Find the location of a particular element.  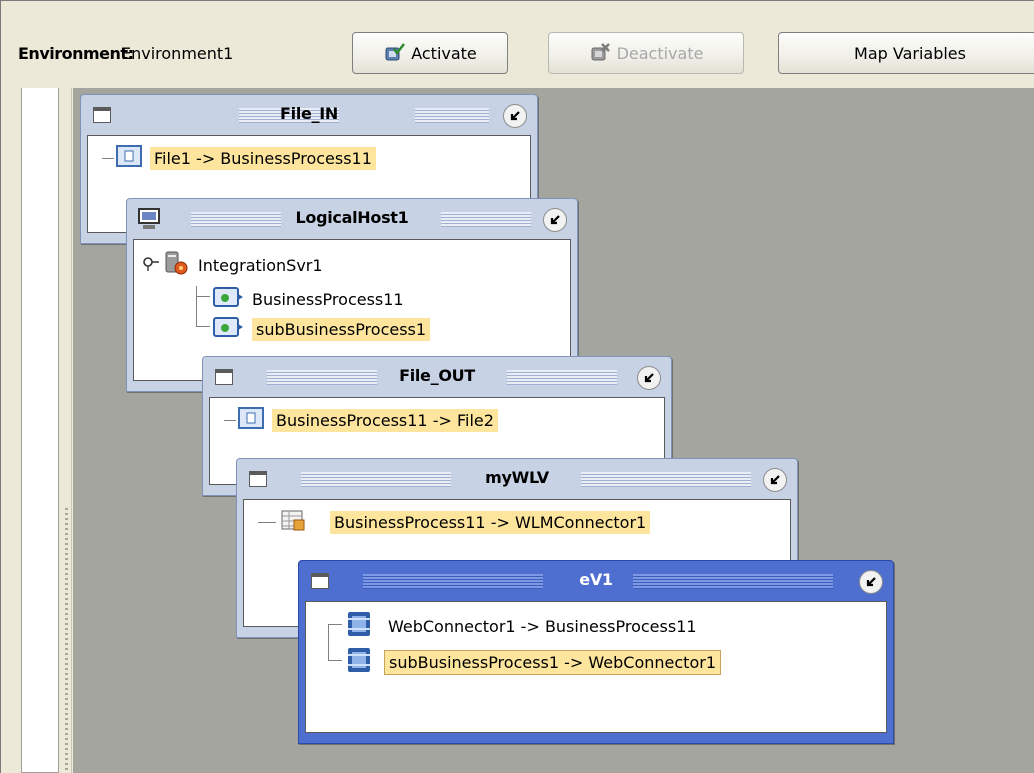

list-item: subBusinessProcess1 -> WebConnector1 is located at coordinates (533, 662).